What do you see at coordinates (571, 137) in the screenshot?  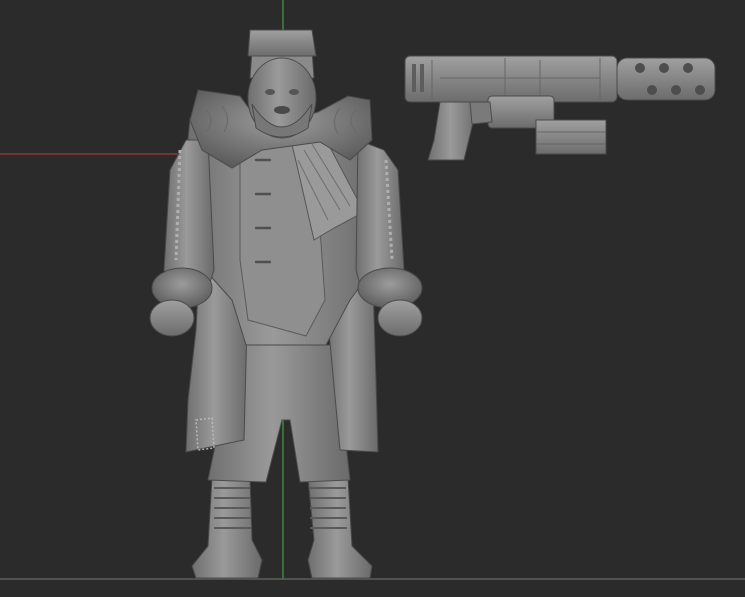 I see `rifle-power-pack` at bounding box center [571, 137].